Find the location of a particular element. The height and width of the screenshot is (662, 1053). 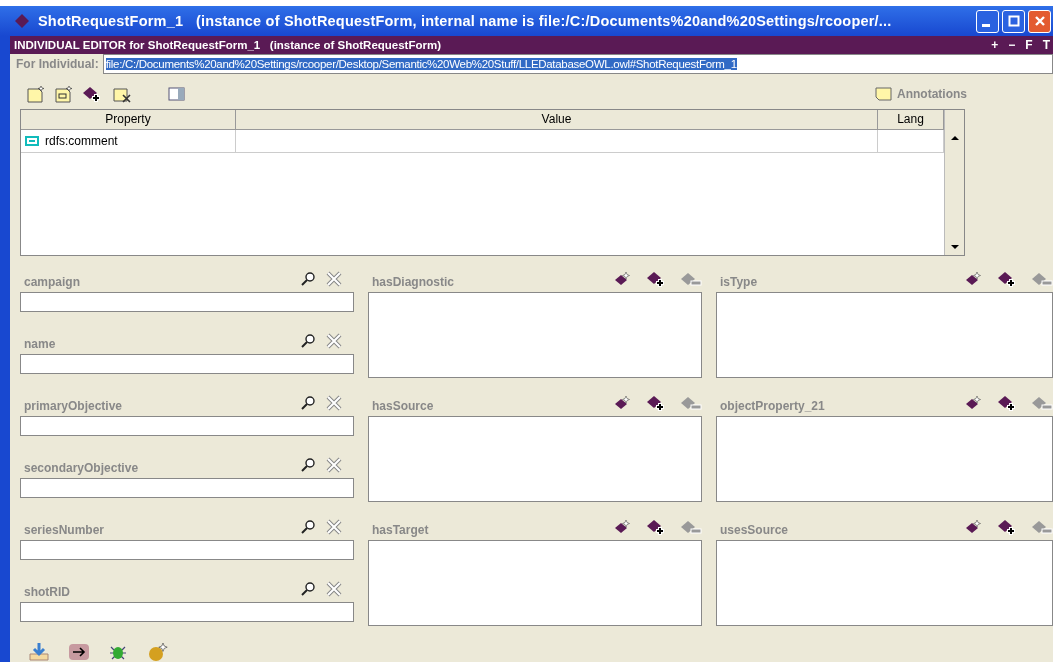

note-icon is located at coordinates (884, 94).